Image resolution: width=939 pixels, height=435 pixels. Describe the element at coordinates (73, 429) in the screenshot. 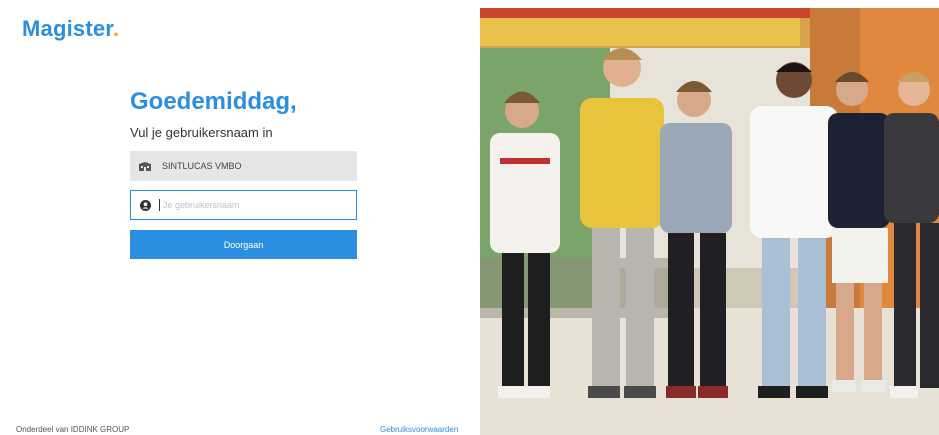

I see `footer-group-text: Onderdeel van IDDINK GROUP` at that location.